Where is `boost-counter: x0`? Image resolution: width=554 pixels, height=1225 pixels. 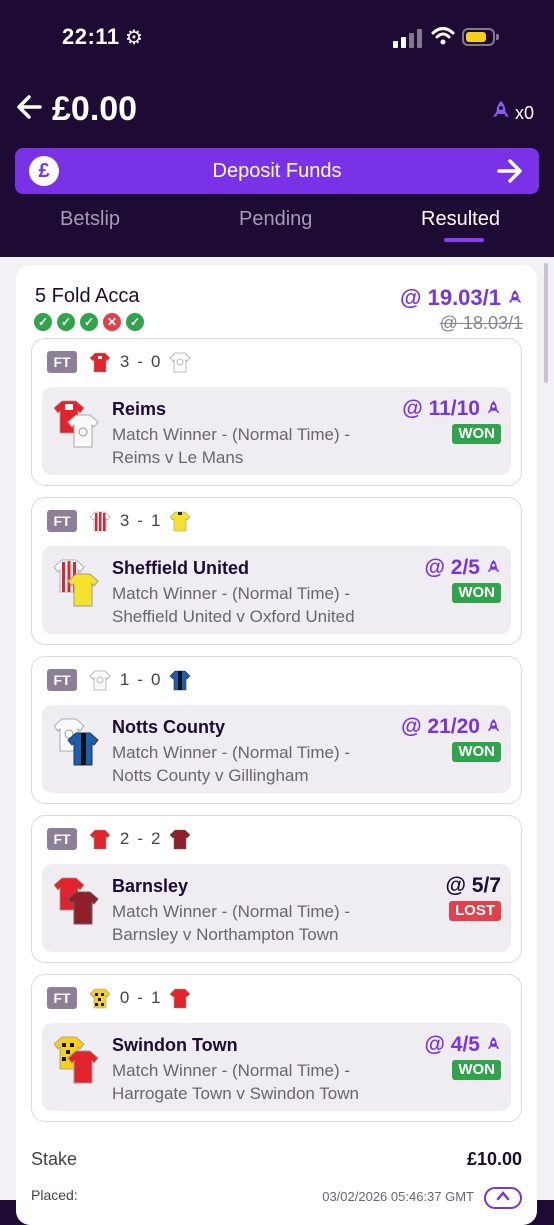
boost-counter: x0 is located at coordinates (512, 112).